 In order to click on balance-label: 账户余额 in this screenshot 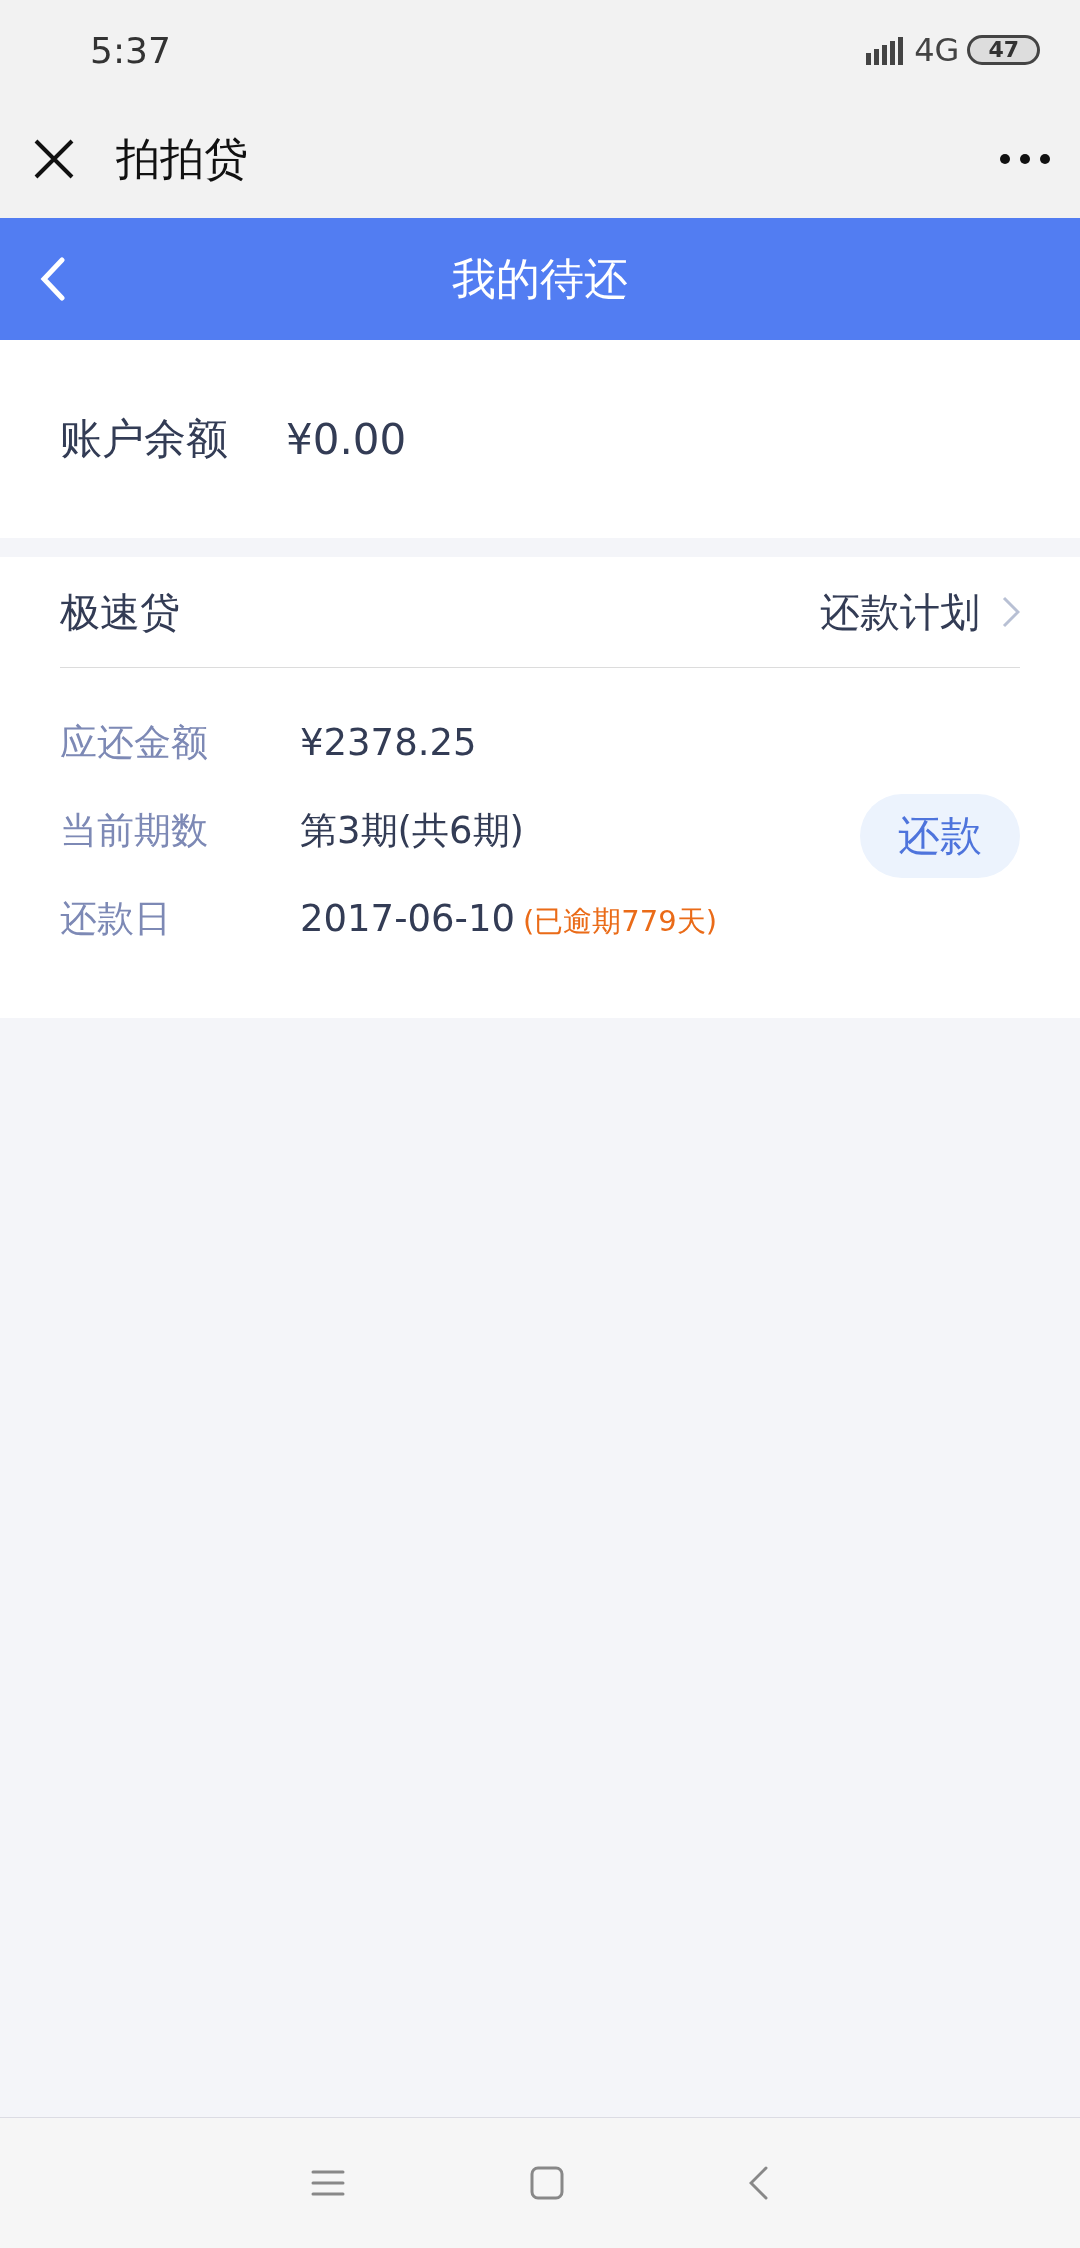, I will do `click(144, 439)`.